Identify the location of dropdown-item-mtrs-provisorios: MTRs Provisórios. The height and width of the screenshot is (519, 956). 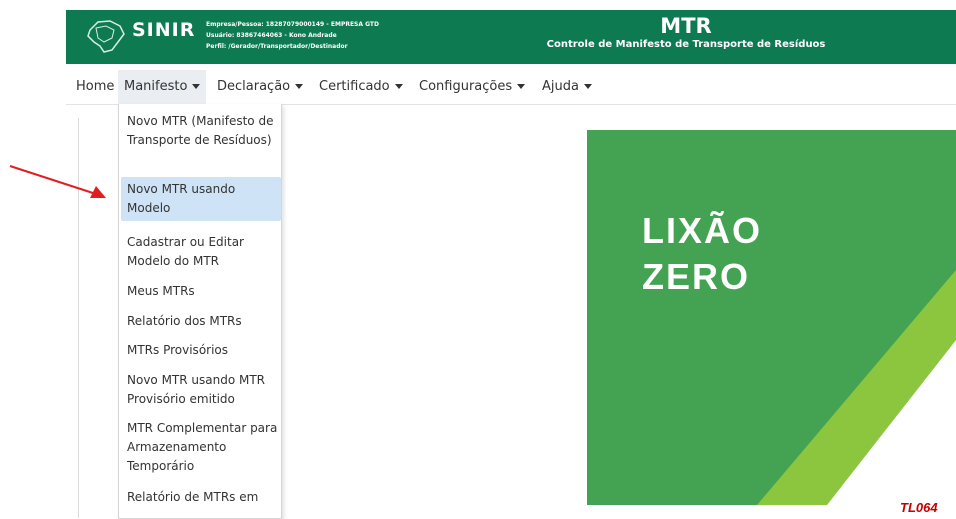
(201, 350).